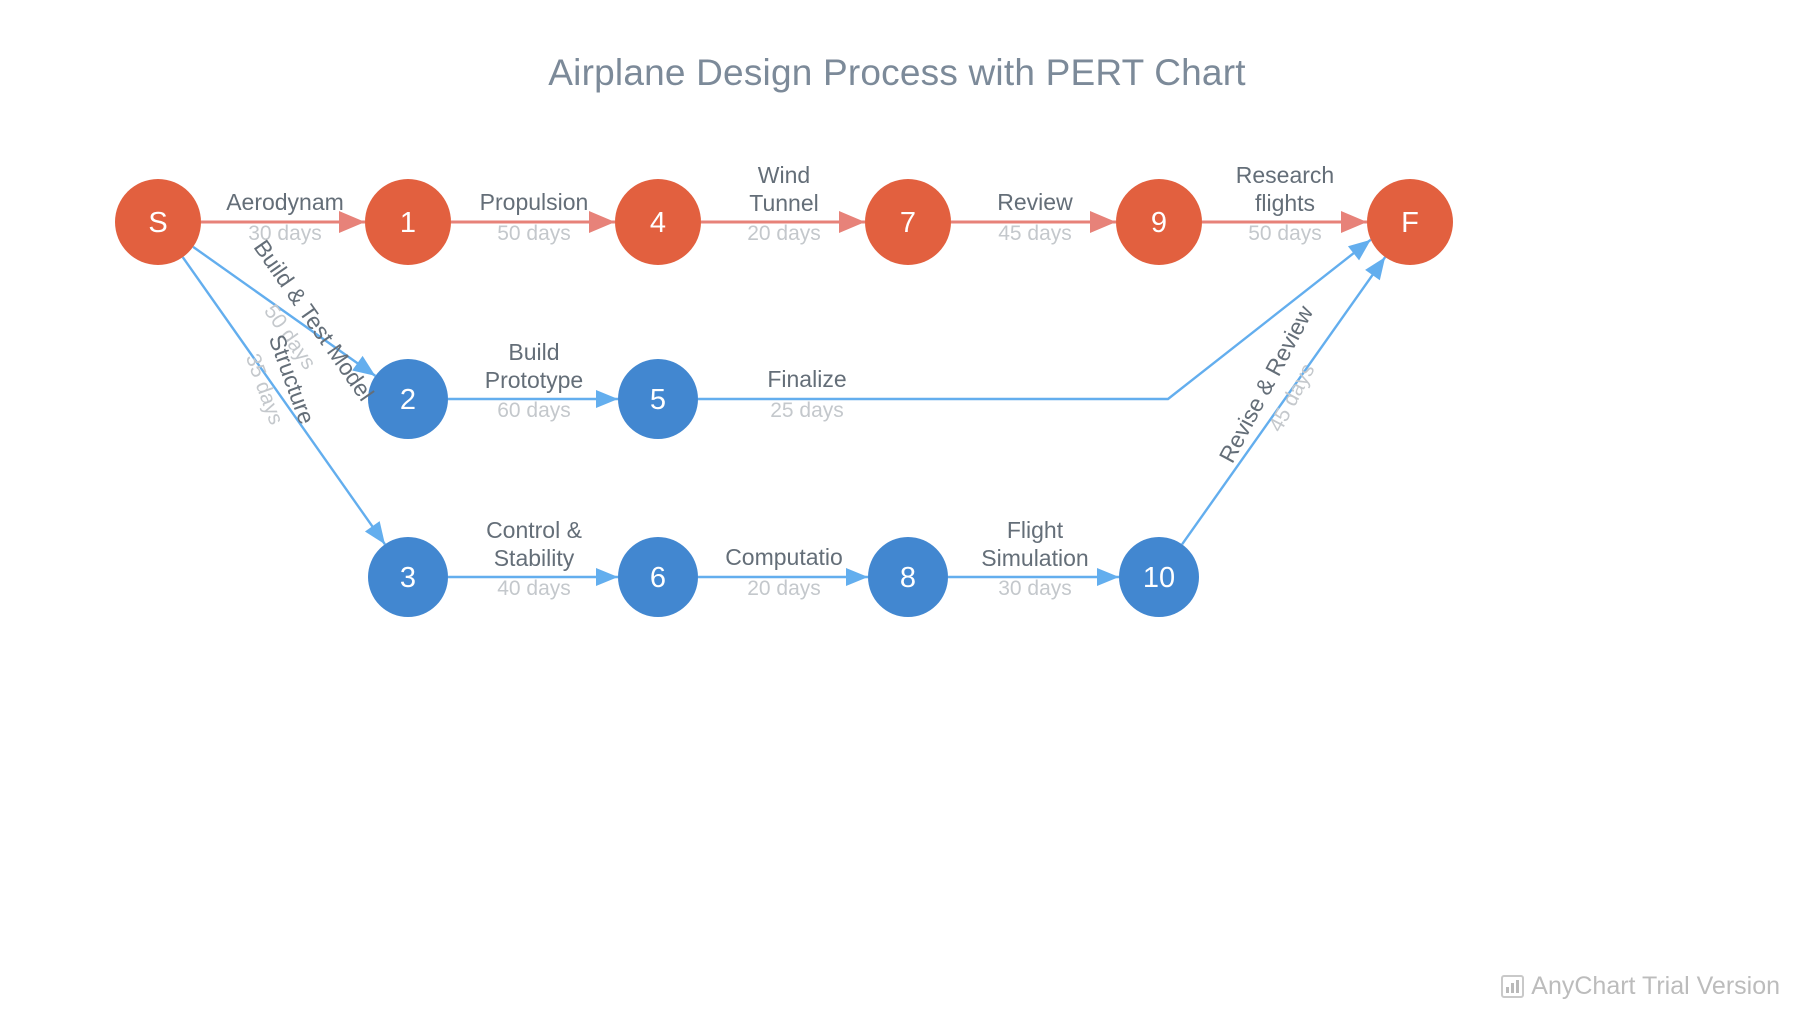  I want to click on edge-label-group: Propulsion 50 days, so click(534, 217).